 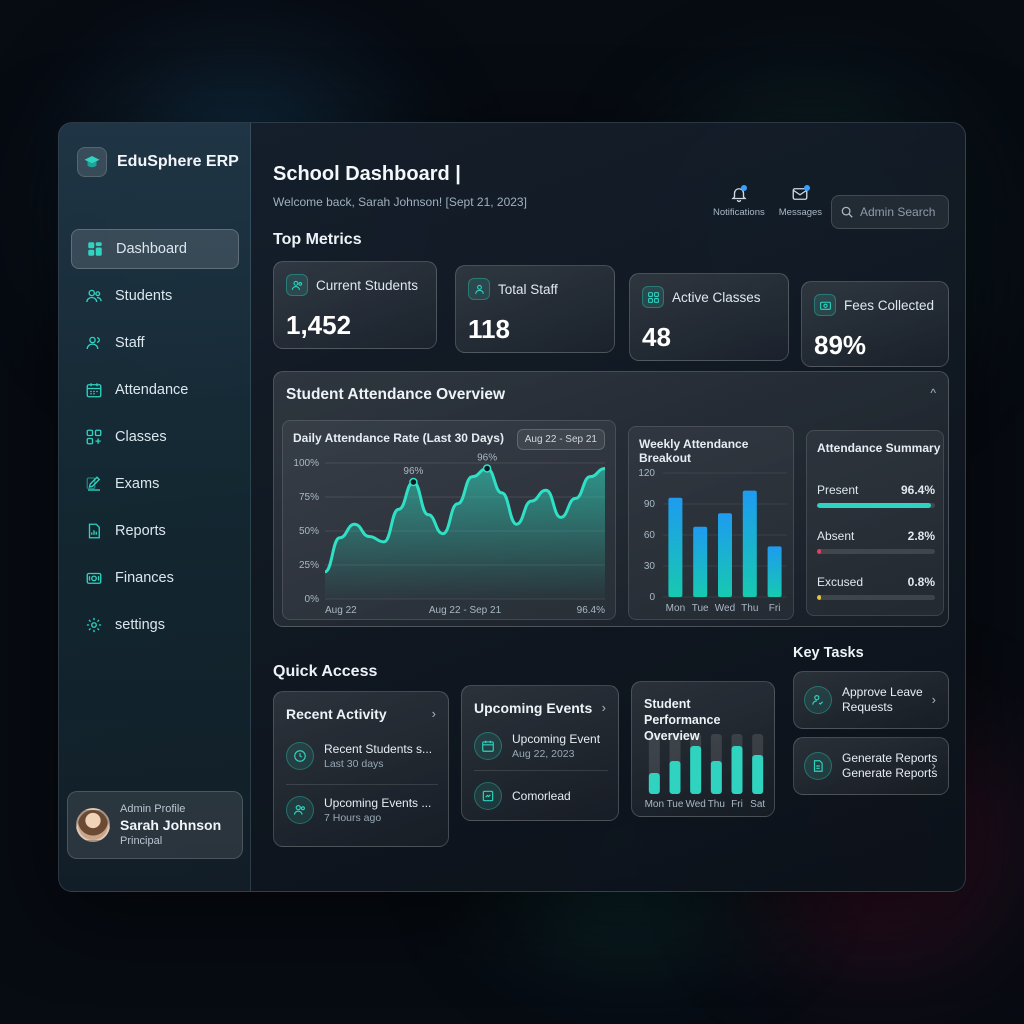 I want to click on admin-profile: Admin Profile Sarah Johnson Principal, so click(x=155, y=825).